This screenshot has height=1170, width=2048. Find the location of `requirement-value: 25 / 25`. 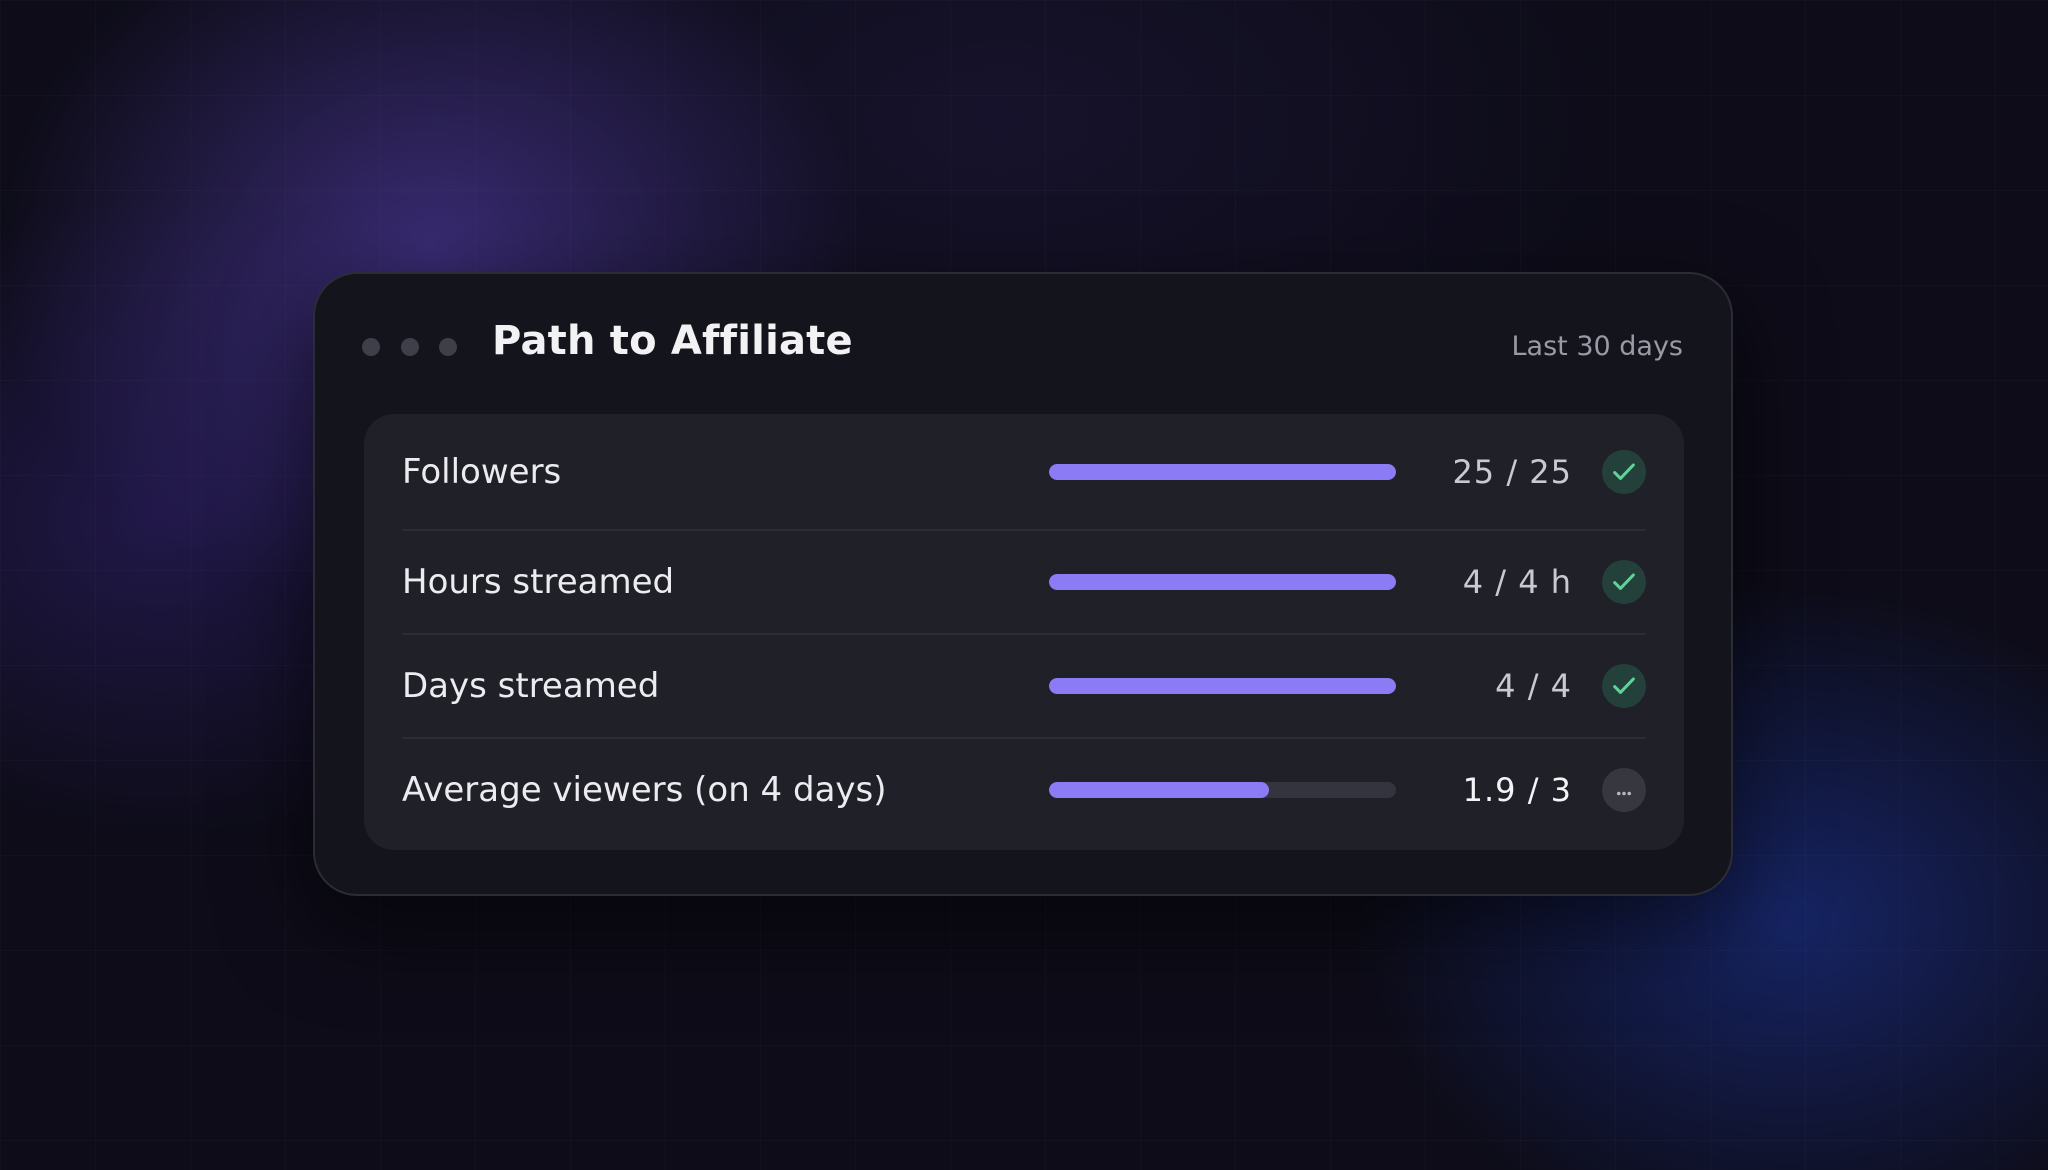

requirement-value: 25 / 25 is located at coordinates (1512, 471).